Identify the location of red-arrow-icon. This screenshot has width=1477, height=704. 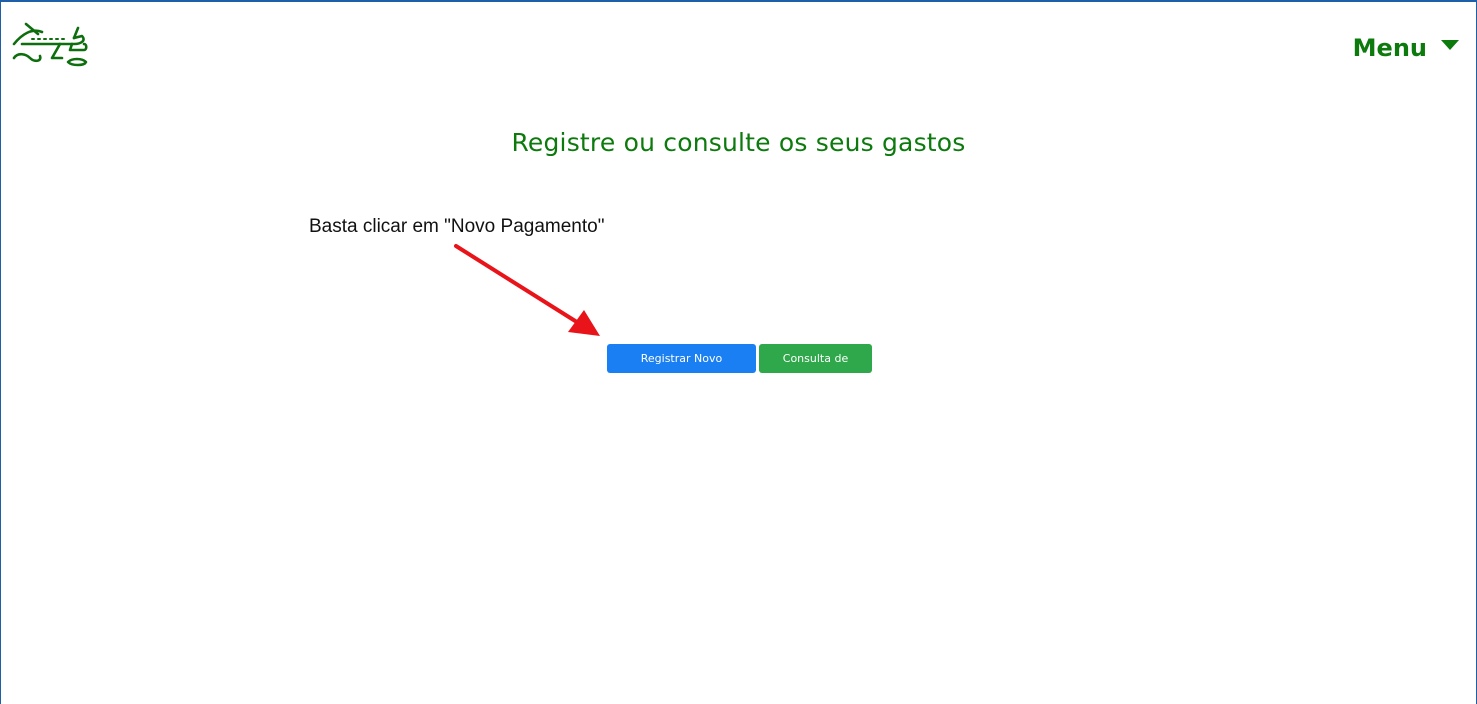
(527, 290).